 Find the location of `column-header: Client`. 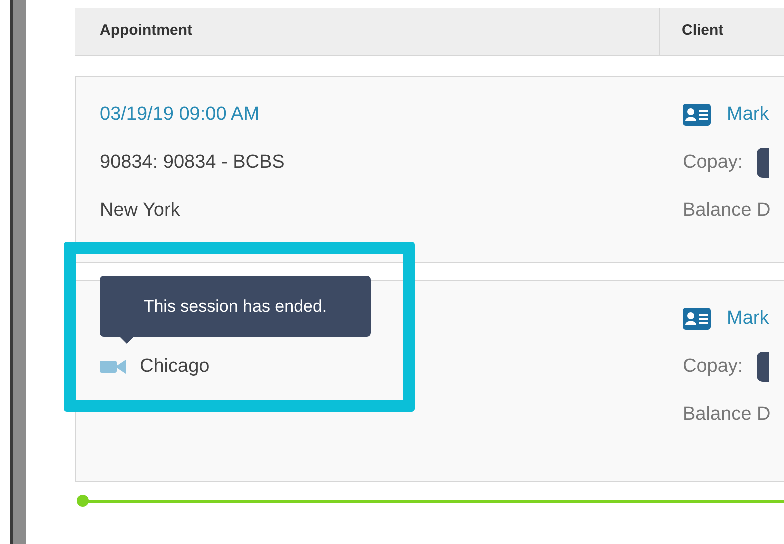

column-header: Client is located at coordinates (703, 31).